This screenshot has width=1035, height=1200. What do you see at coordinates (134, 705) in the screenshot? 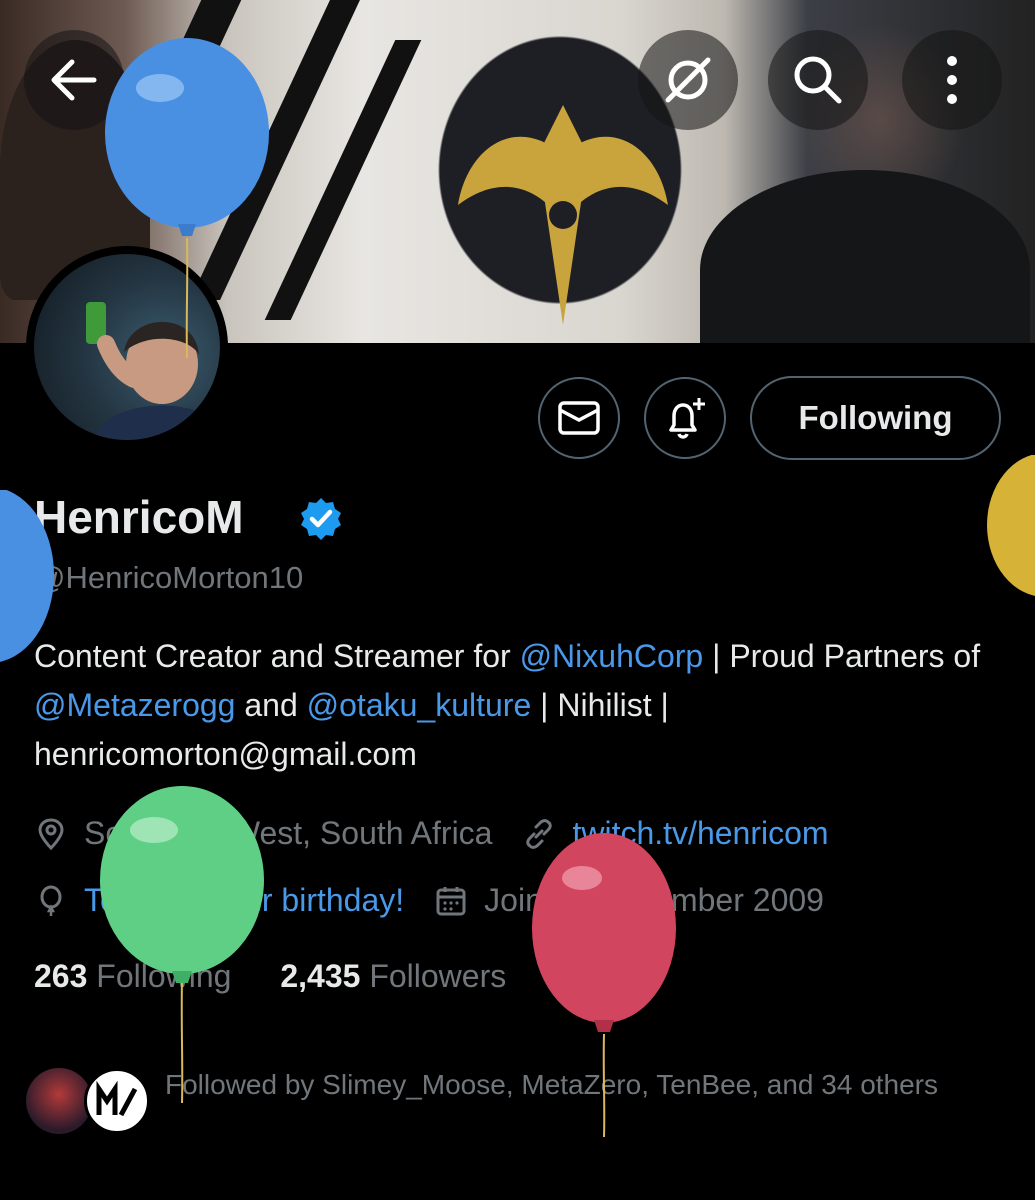
I see `mention-link: @Metazerogg` at bounding box center [134, 705].